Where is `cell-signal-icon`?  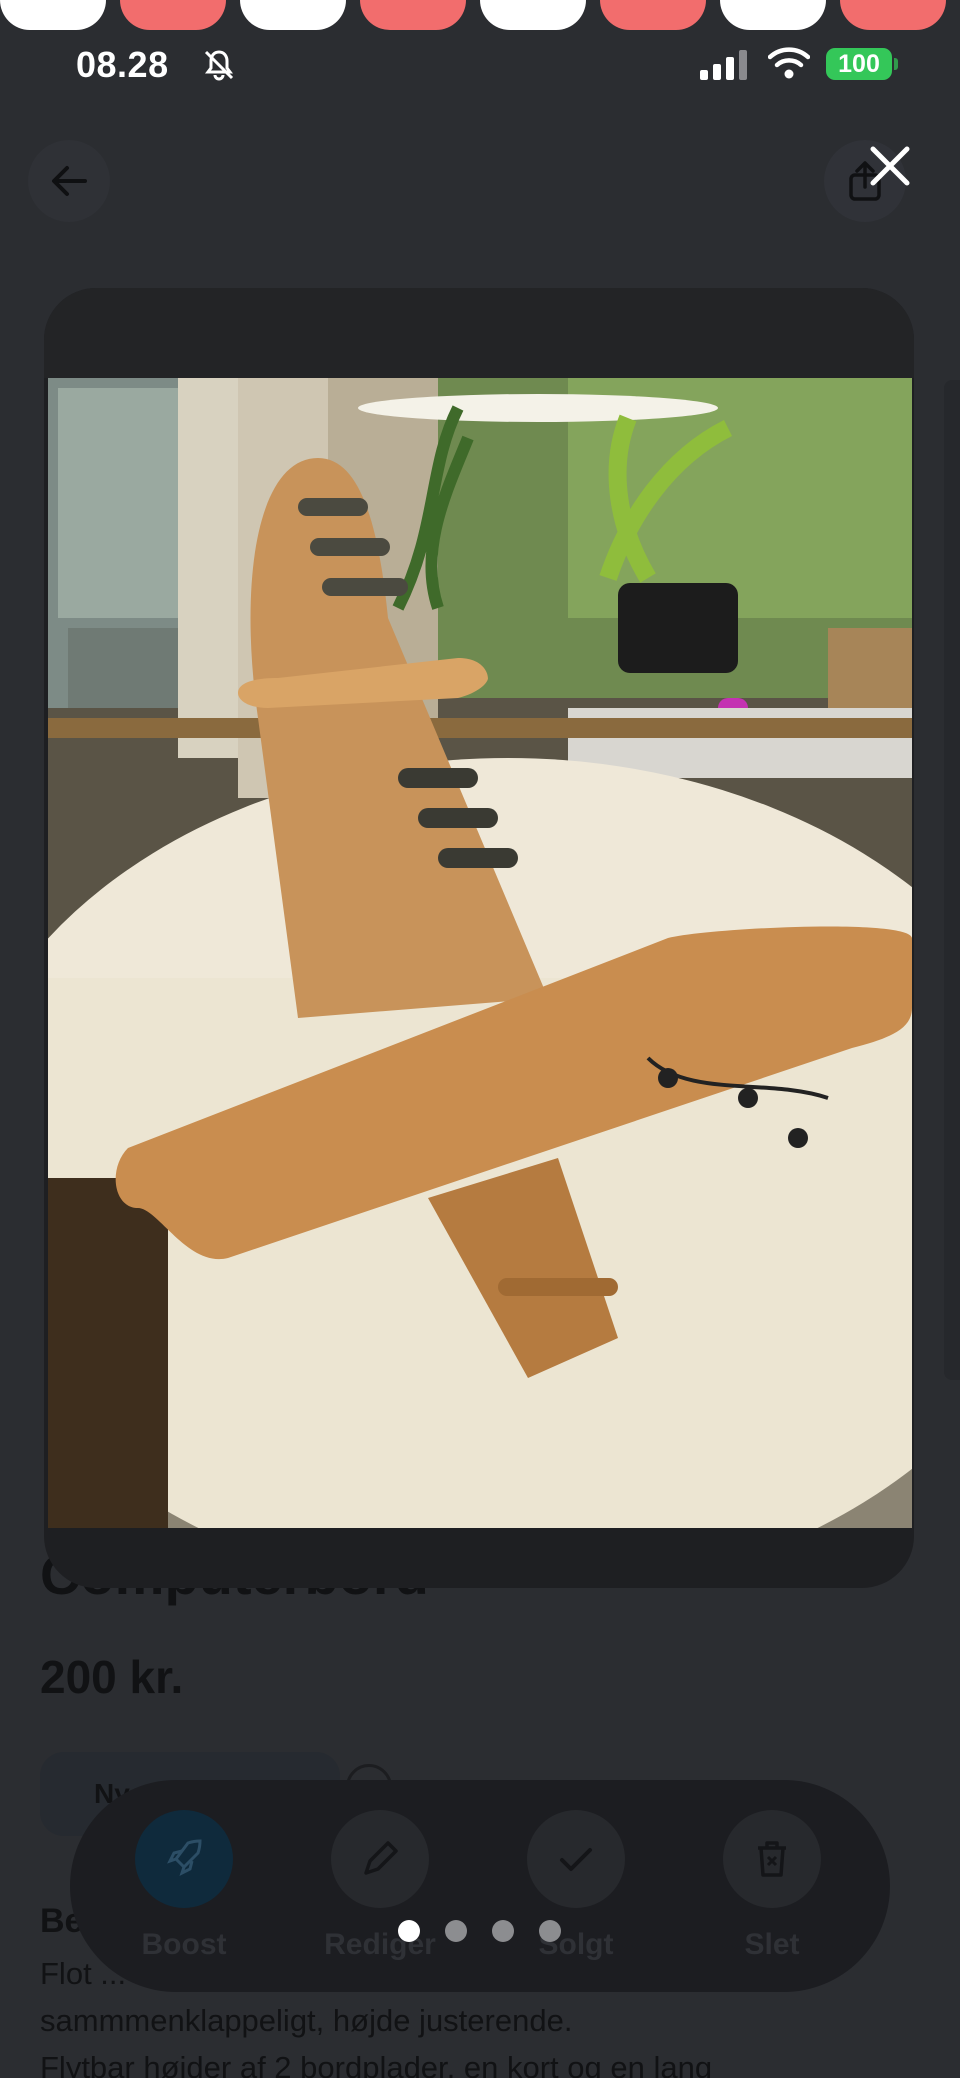 cell-signal-icon is located at coordinates (726, 67).